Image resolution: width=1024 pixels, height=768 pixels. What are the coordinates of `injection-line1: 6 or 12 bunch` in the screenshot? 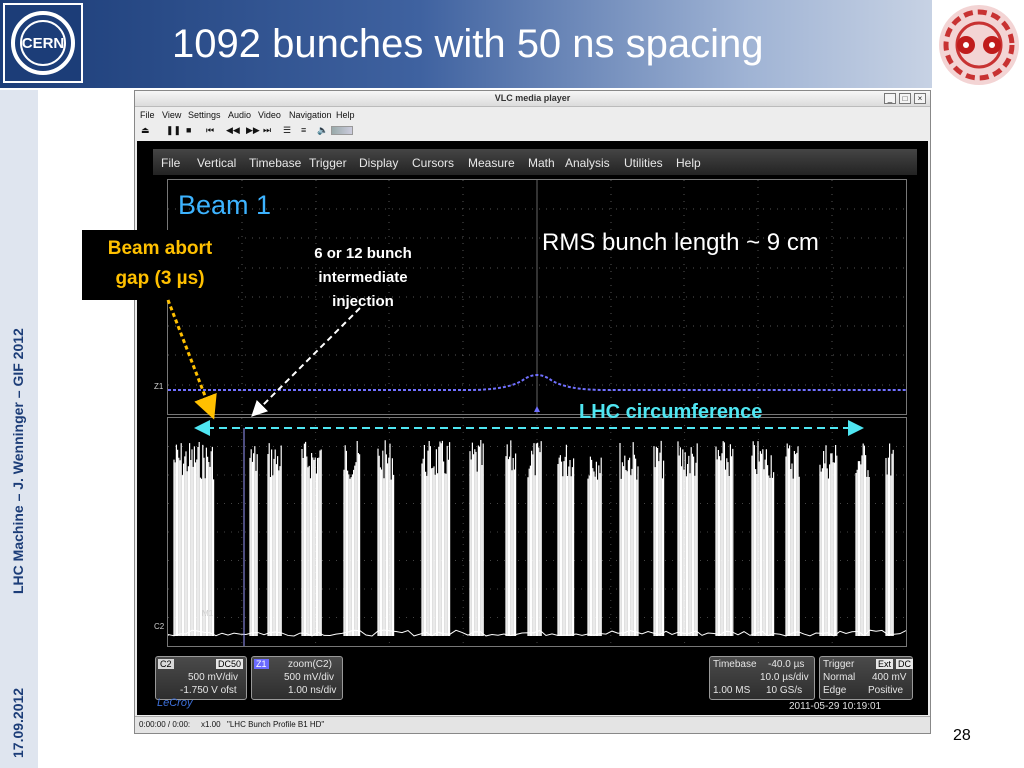 It's located at (363, 253).